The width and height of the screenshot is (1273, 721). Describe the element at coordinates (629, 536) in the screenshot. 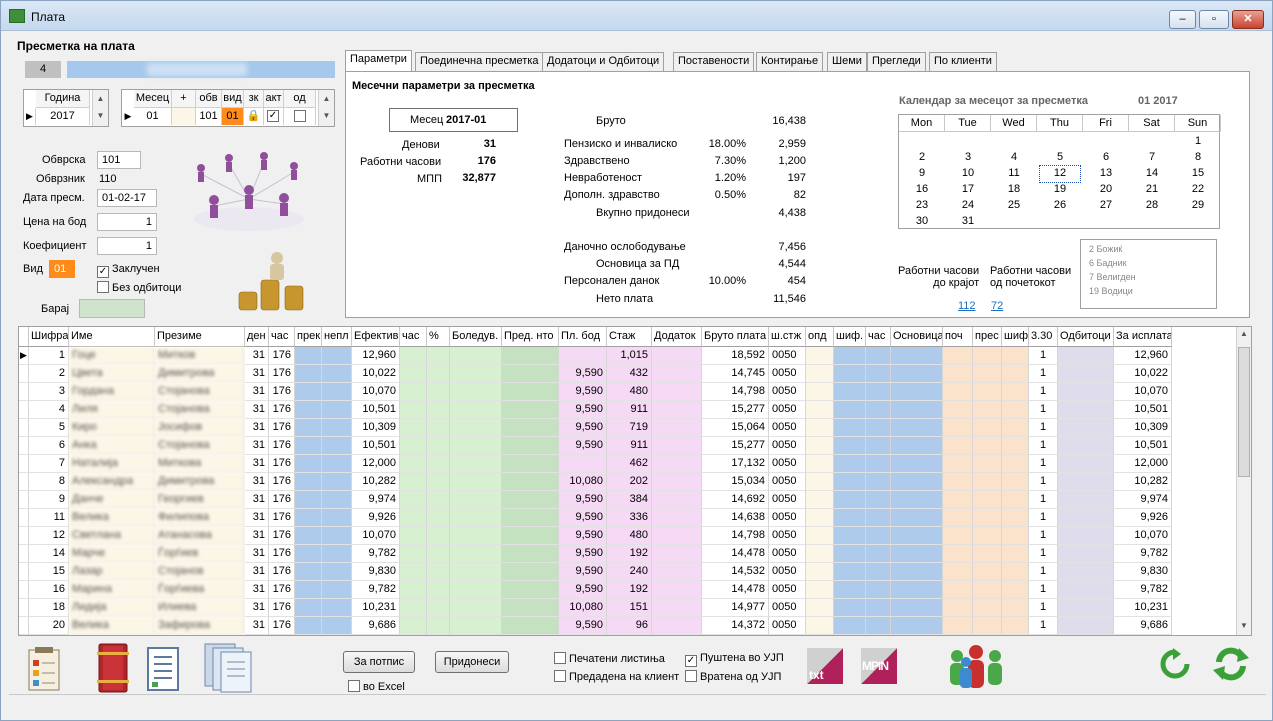

I see `grid-cell-staz: 480` at that location.